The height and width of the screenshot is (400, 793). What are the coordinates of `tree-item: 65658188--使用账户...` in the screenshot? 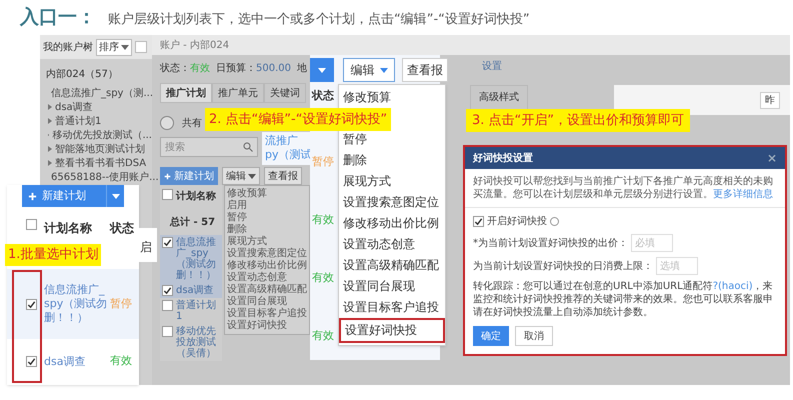 It's located at (105, 177).